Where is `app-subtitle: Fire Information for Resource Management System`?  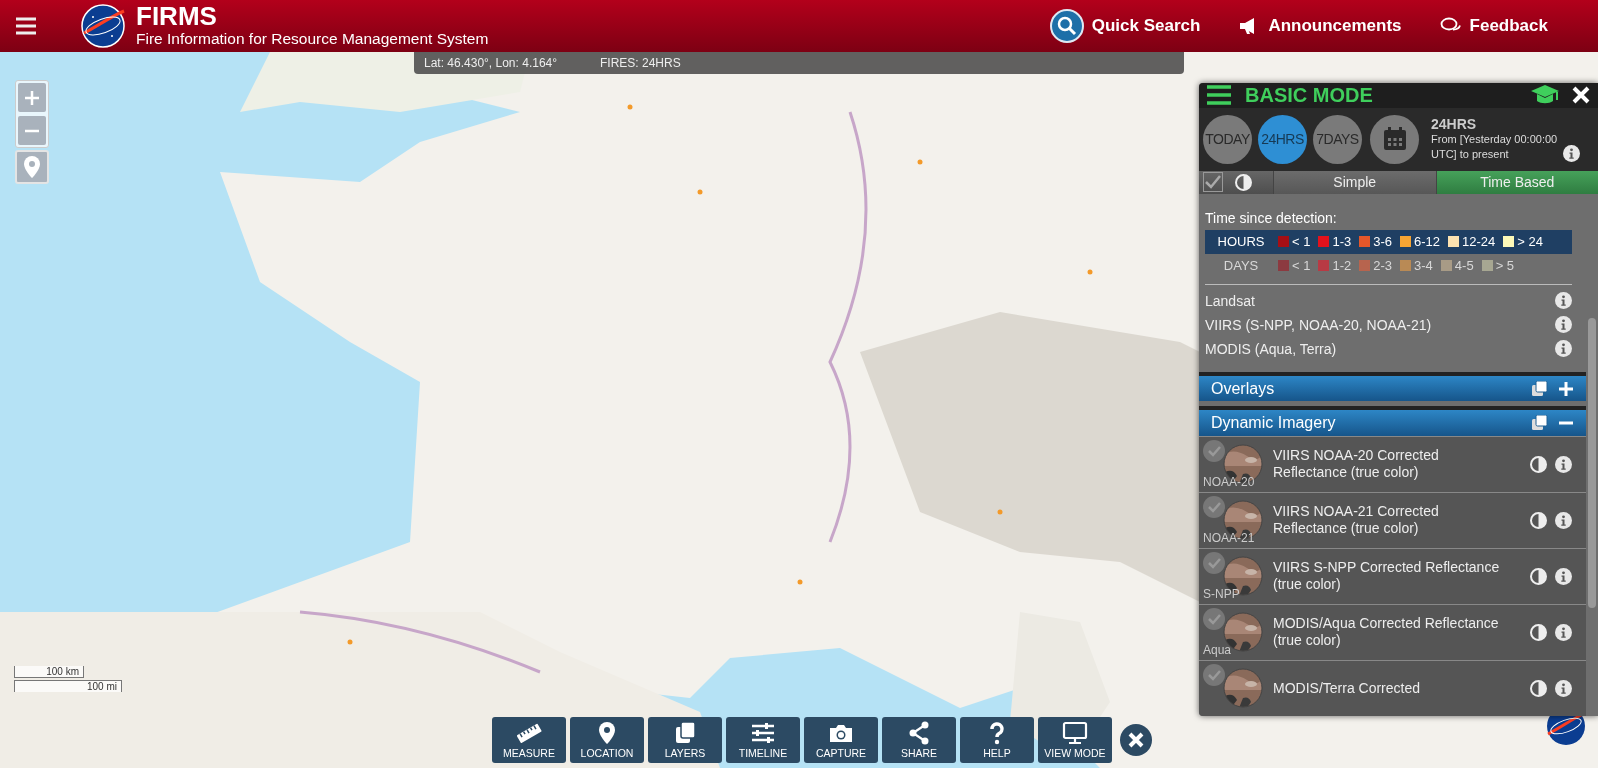
app-subtitle: Fire Information for Resource Management System is located at coordinates (312, 39).